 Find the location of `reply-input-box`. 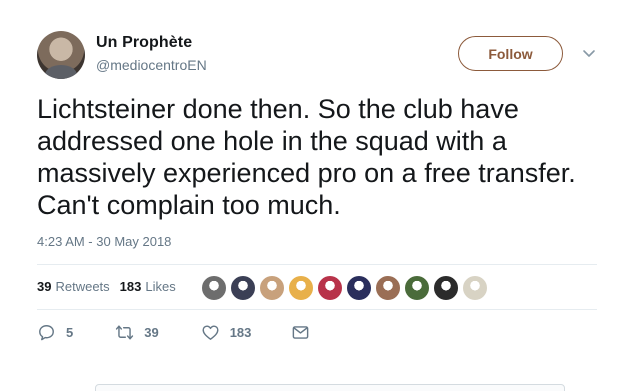

reply-input-box is located at coordinates (330, 387).